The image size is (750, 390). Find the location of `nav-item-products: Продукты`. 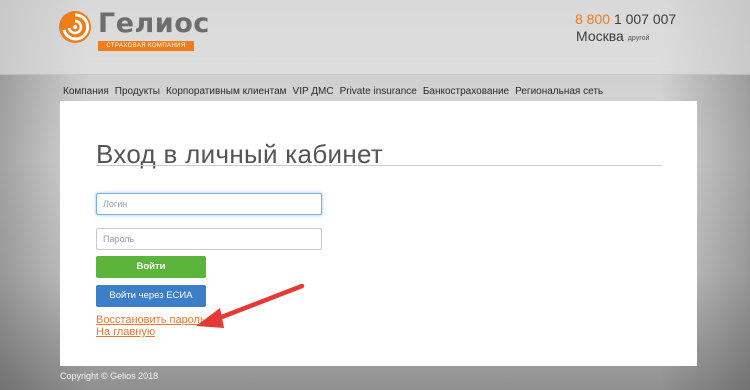

nav-item-products: Продукты is located at coordinates (137, 91).